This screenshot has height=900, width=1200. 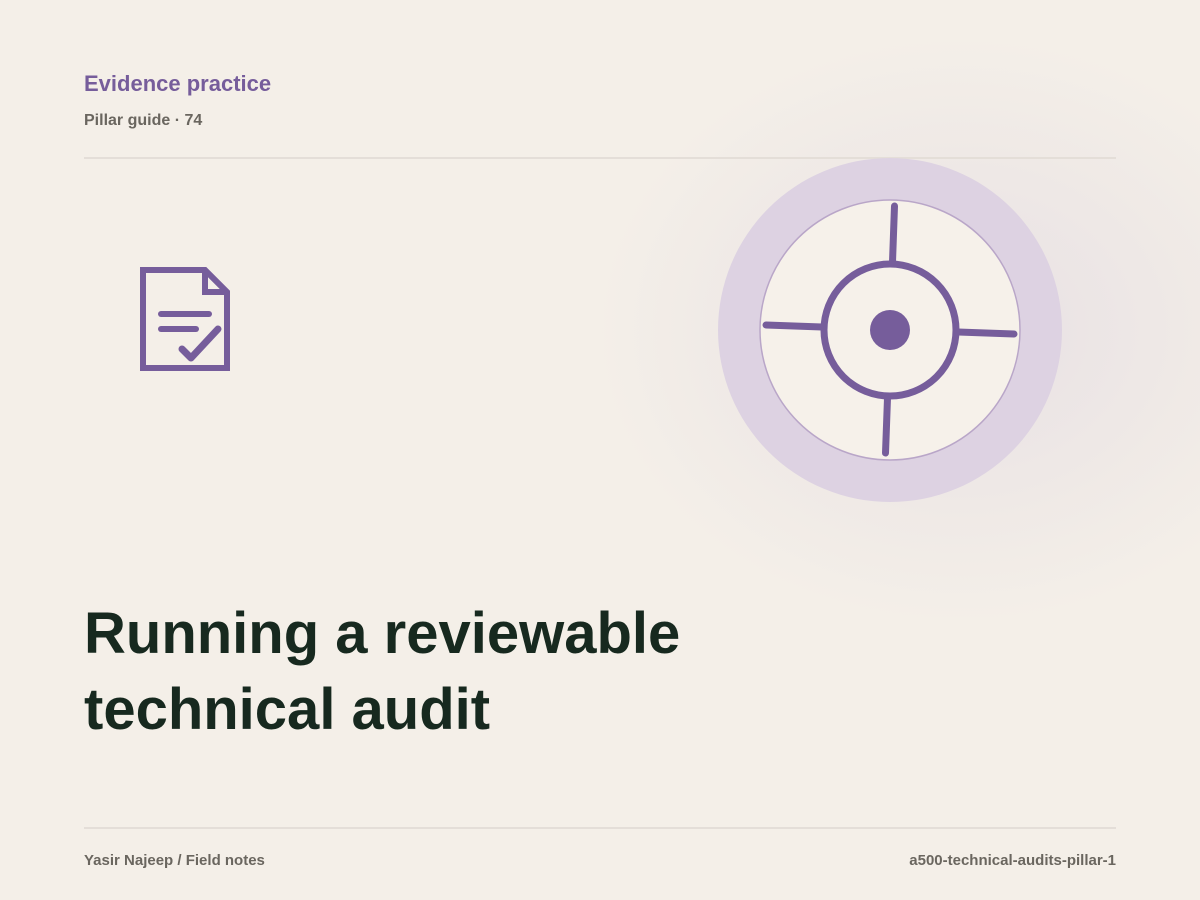 What do you see at coordinates (890, 330) in the screenshot?
I see `target-crosshair-icon` at bounding box center [890, 330].